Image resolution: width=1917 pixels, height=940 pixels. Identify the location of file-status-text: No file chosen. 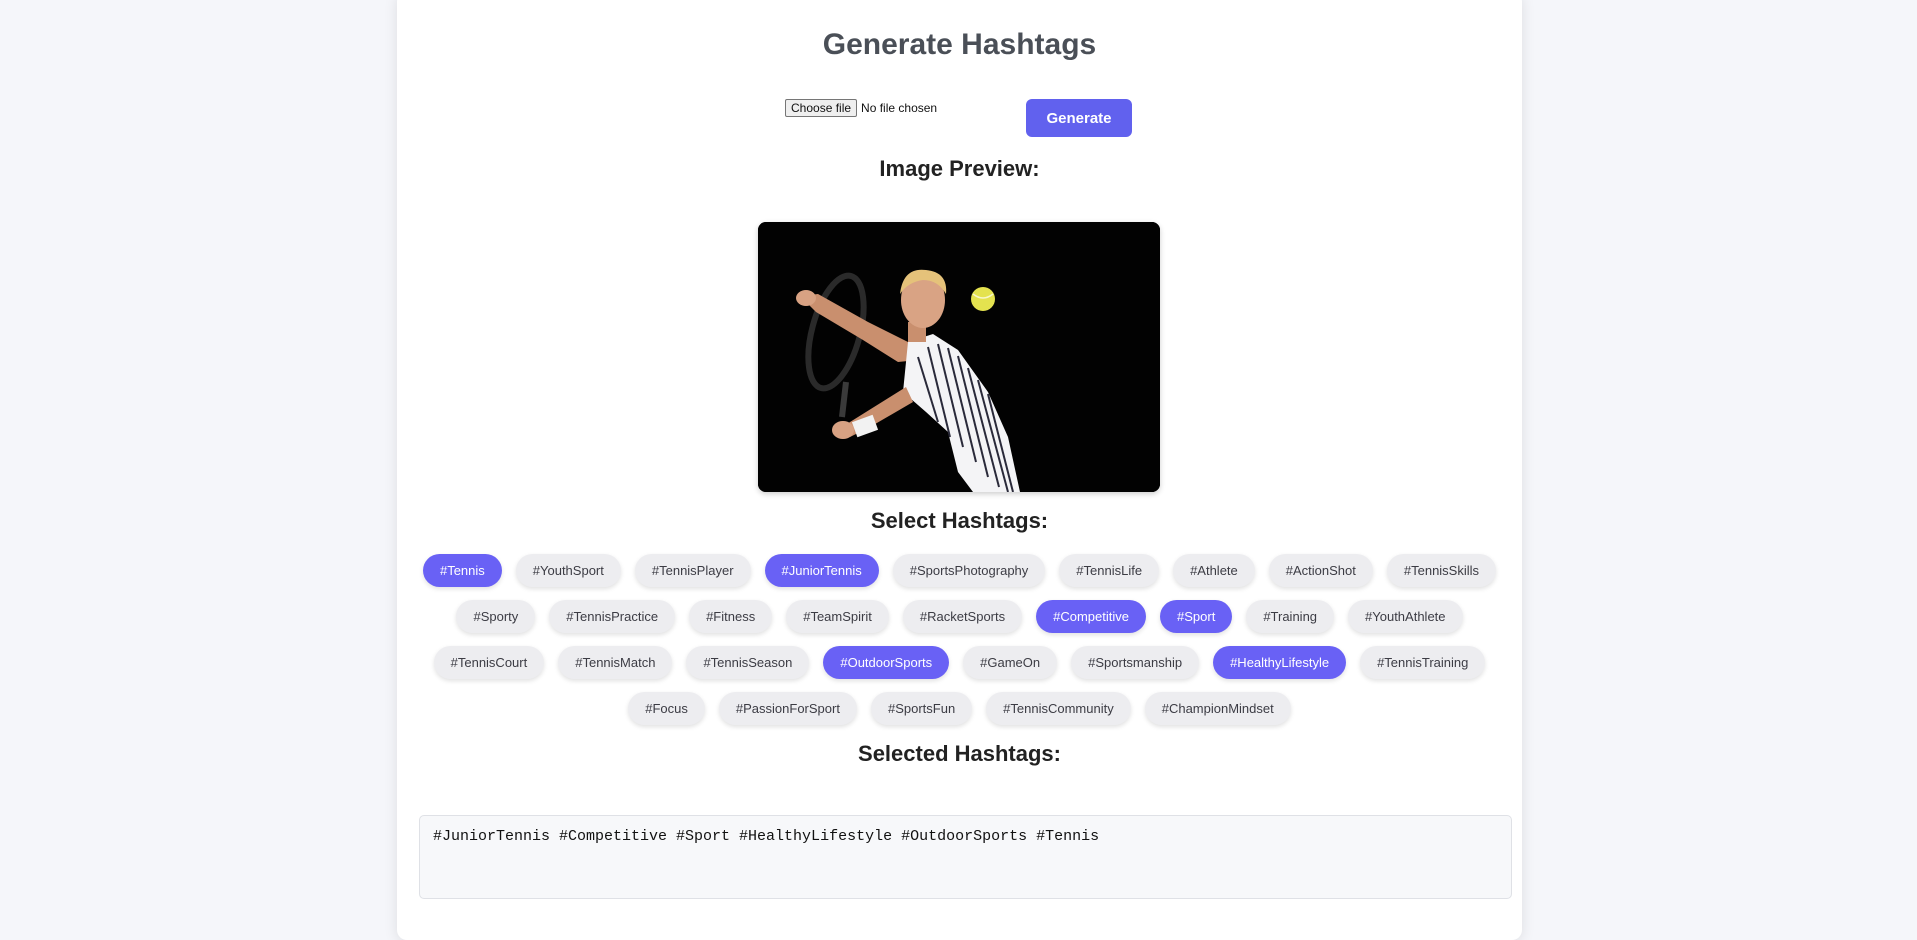
(899, 108).